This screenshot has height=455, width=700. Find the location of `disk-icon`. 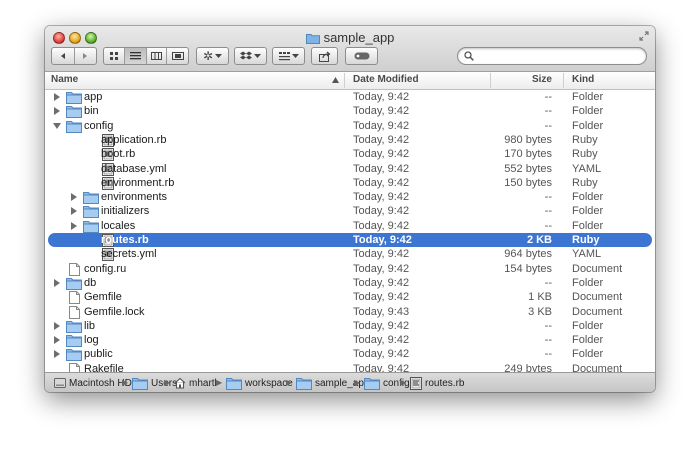

disk-icon is located at coordinates (60, 383).